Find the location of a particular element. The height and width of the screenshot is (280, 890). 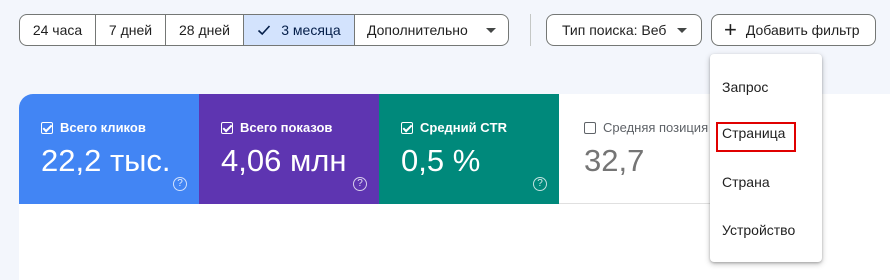

metric-card-header: Всего кликов is located at coordinates (93, 127).